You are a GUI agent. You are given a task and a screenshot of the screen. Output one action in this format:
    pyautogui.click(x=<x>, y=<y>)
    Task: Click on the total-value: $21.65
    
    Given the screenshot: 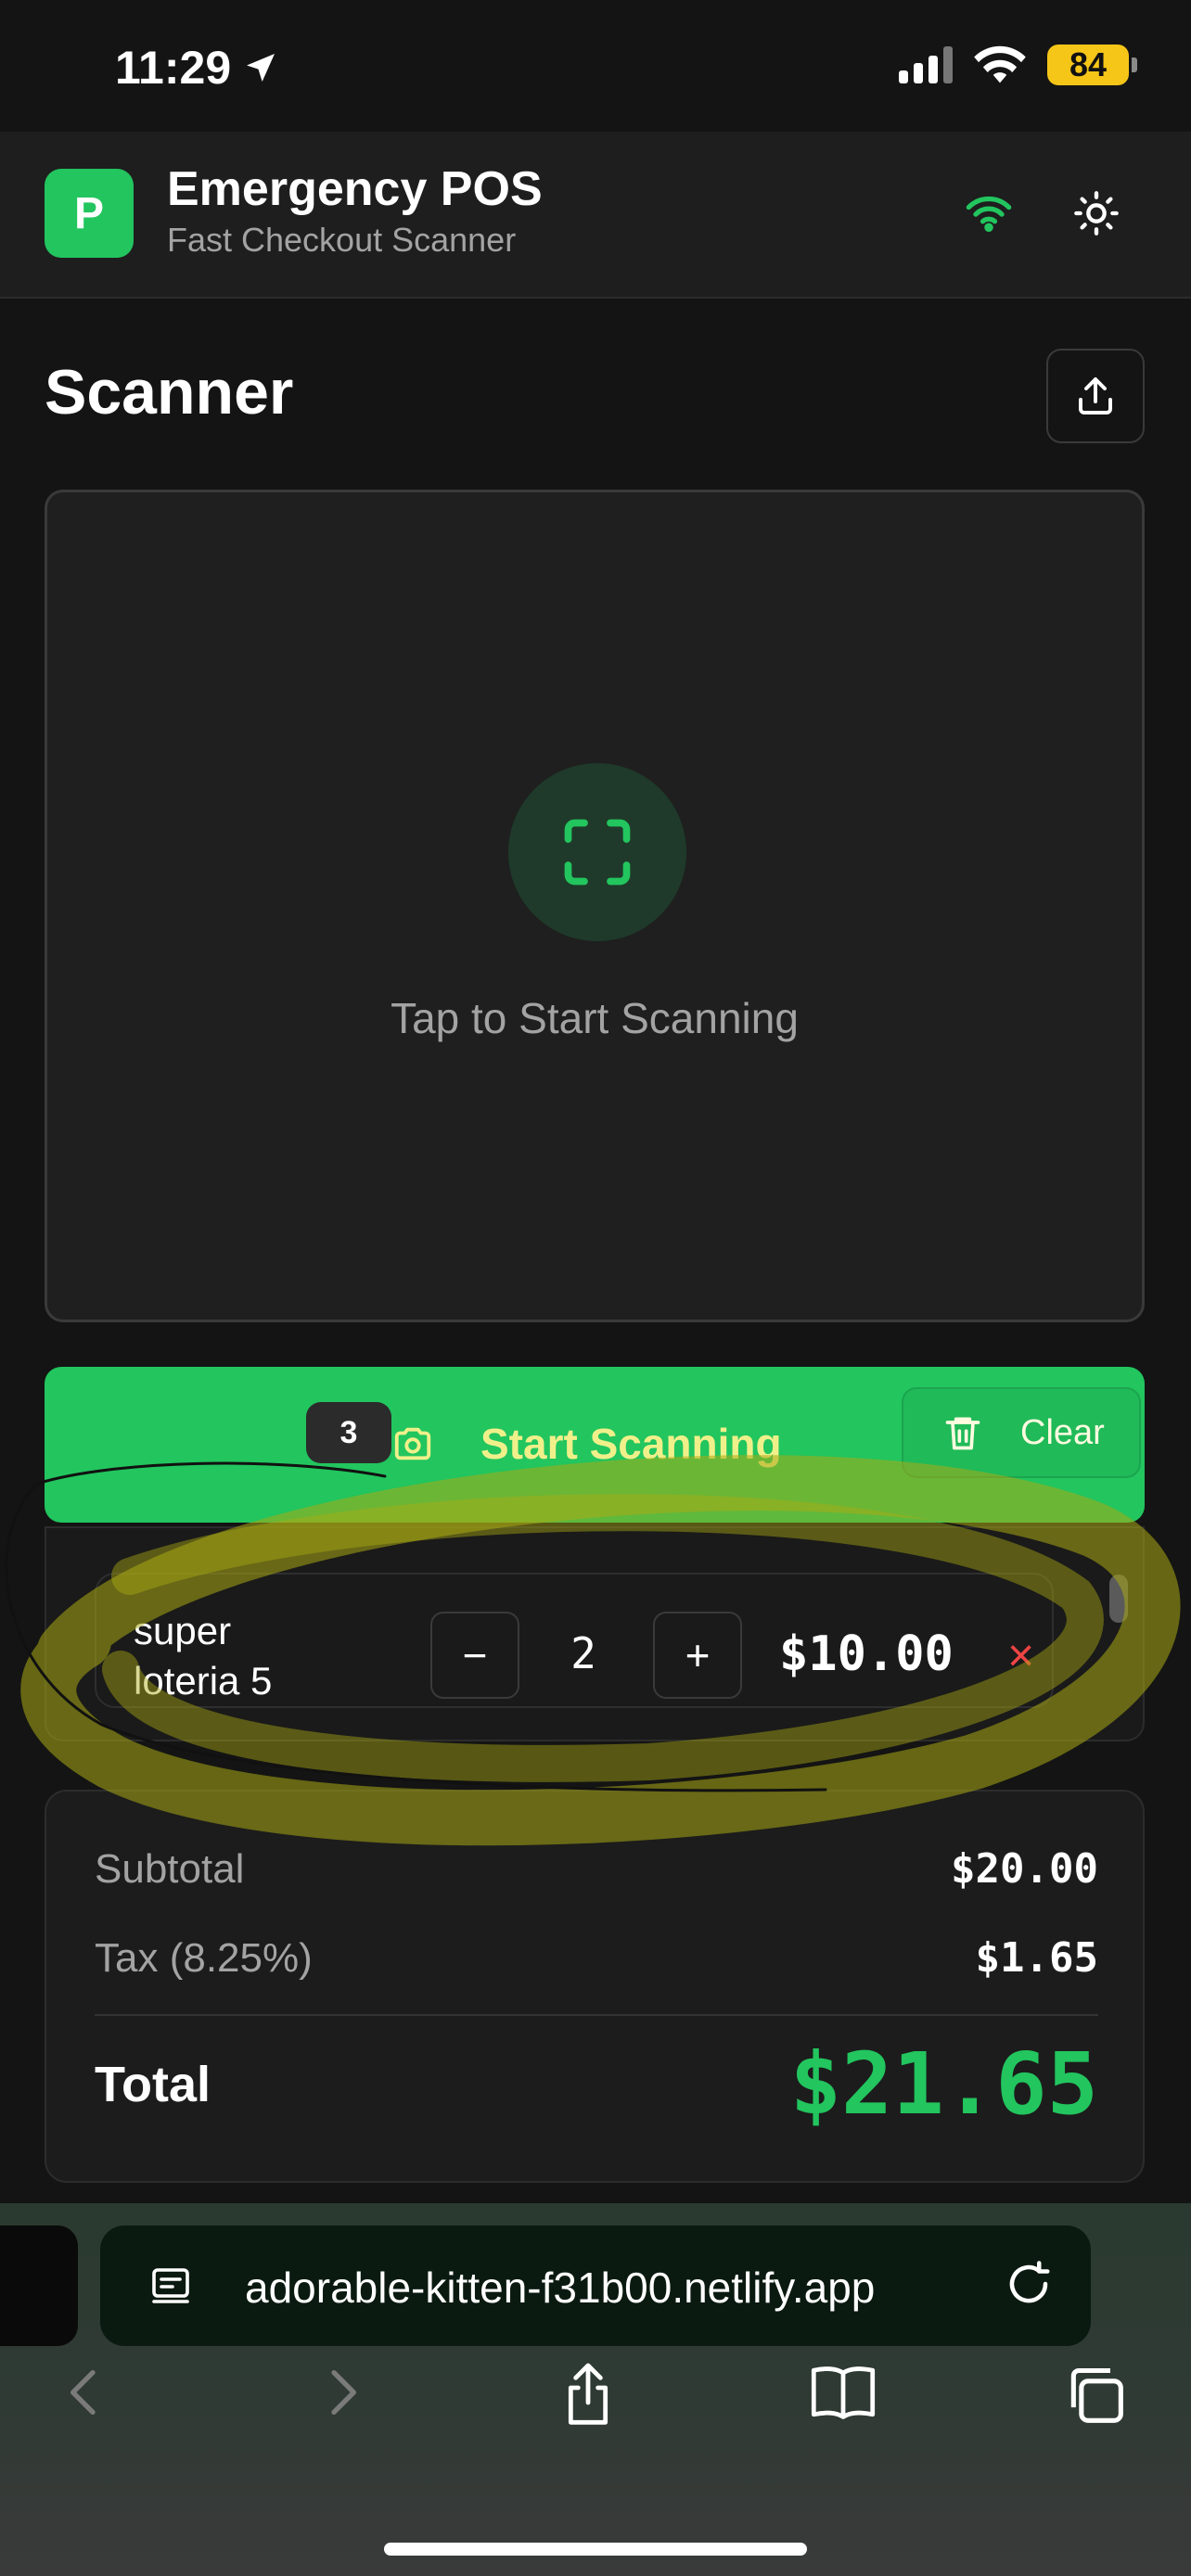 What is the action you would take?
    pyautogui.click(x=944, y=2084)
    